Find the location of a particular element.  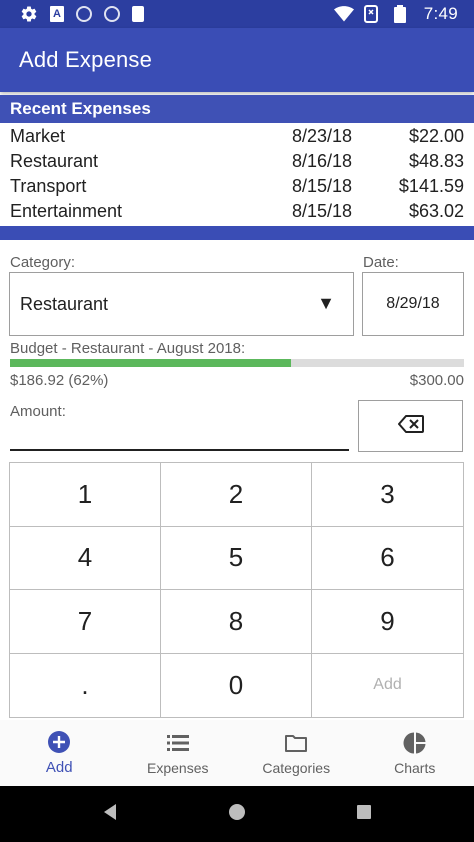

key-decimal: . is located at coordinates (85, 685).